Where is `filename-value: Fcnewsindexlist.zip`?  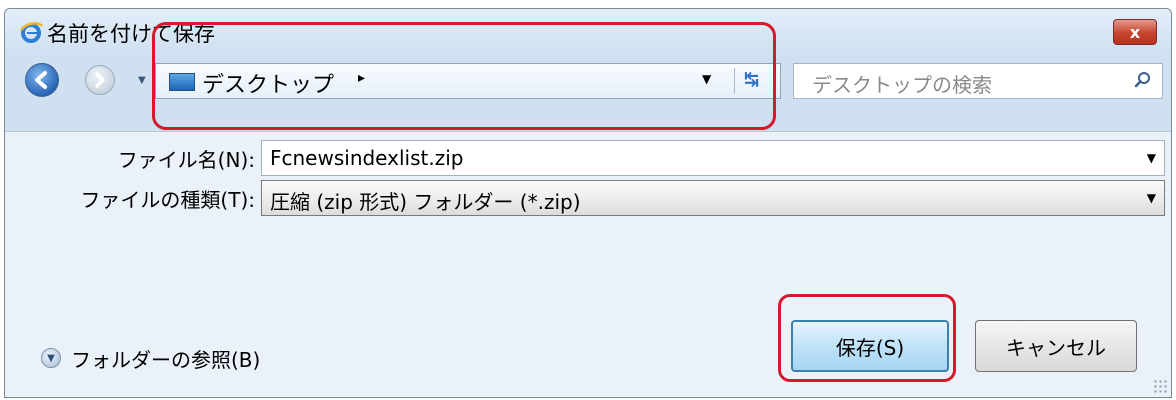 filename-value: Fcnewsindexlist.zip is located at coordinates (366, 158).